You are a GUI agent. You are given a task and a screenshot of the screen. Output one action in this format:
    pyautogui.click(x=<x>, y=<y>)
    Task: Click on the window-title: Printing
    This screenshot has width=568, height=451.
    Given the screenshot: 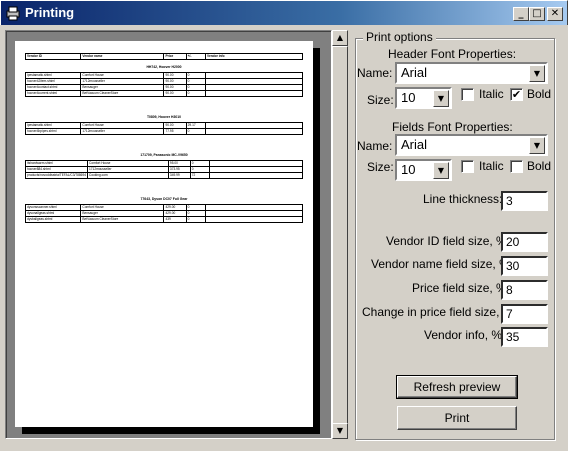 What is the action you would take?
    pyautogui.click(x=50, y=12)
    